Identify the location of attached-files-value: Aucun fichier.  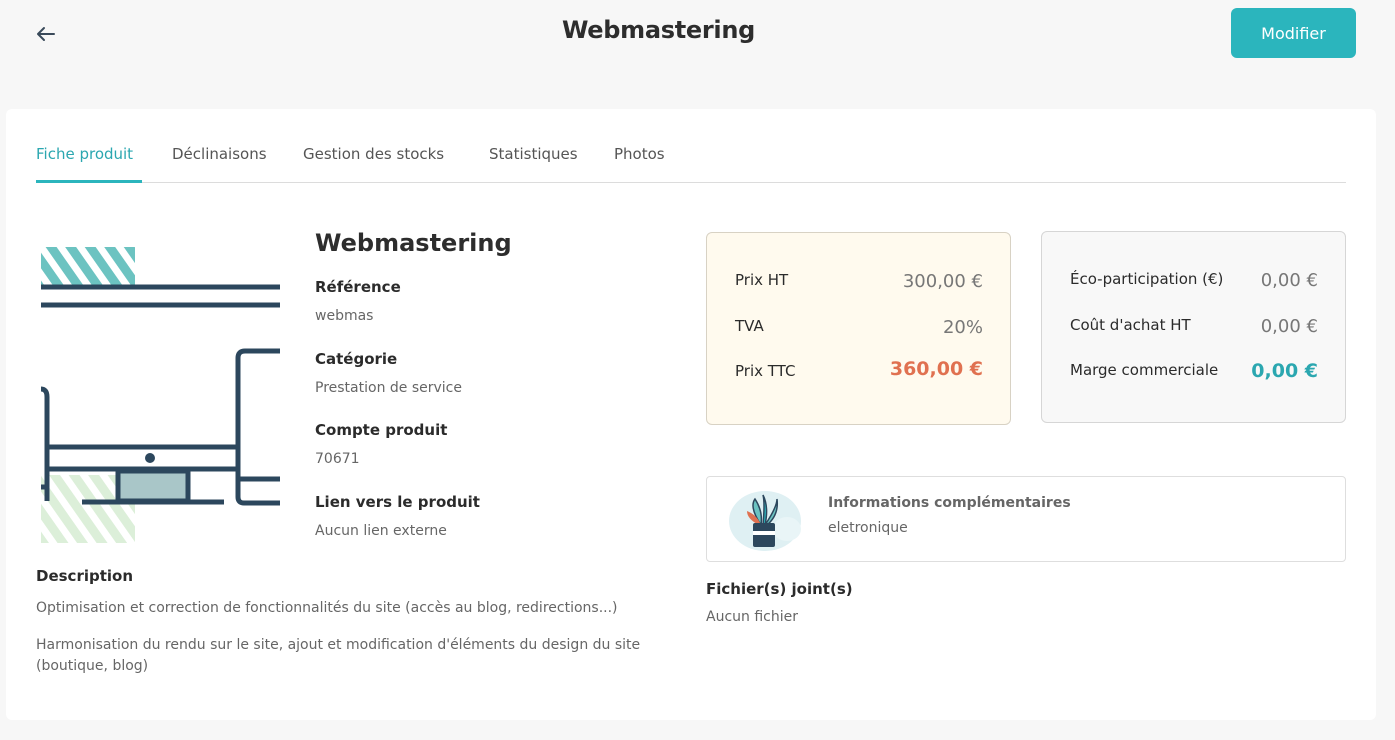
(752, 617).